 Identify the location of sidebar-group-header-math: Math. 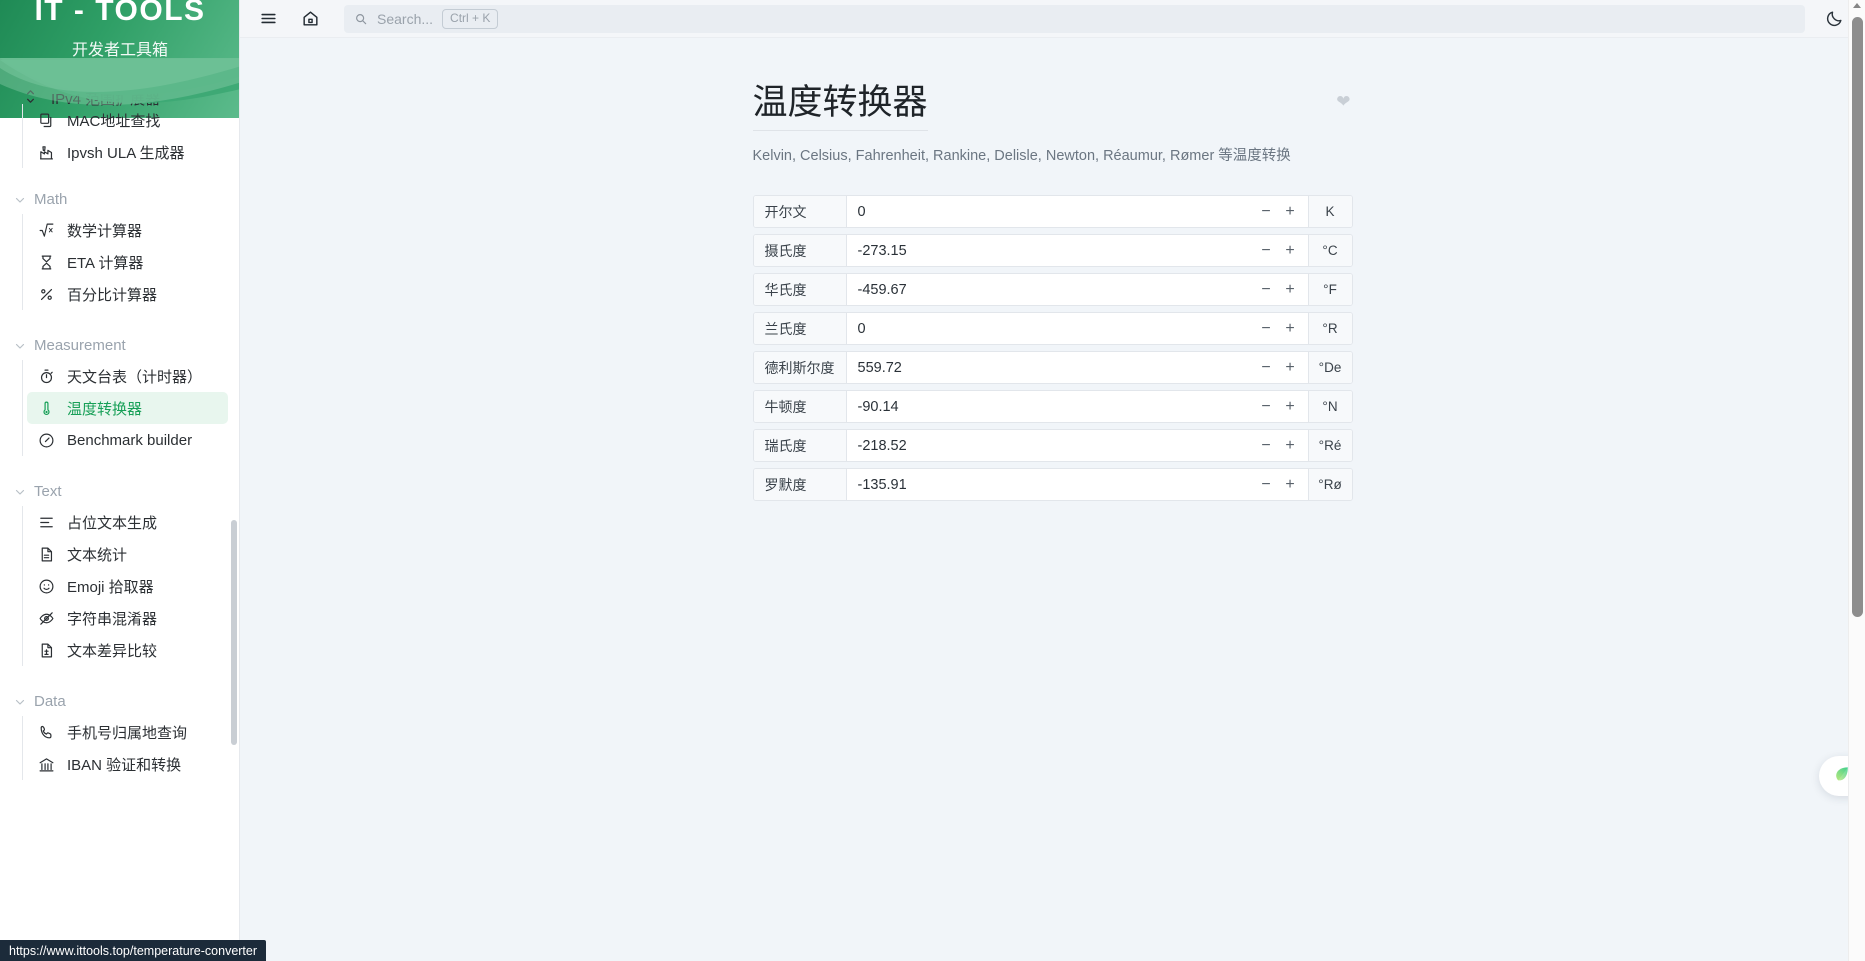
(120, 199).